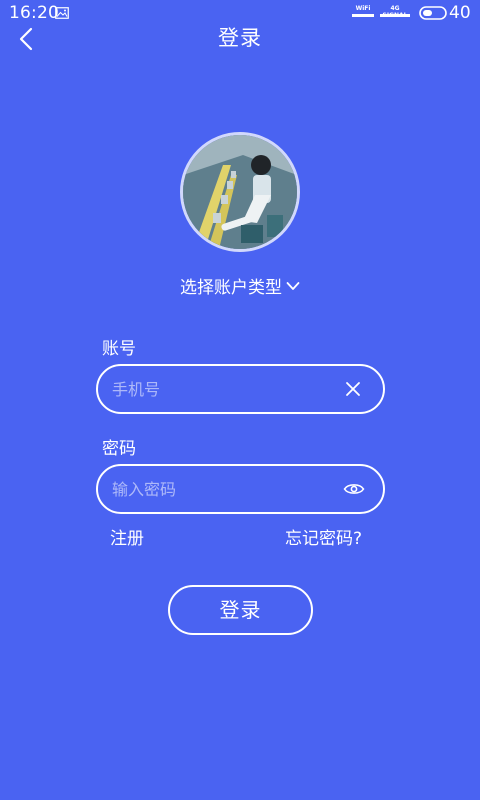 Image resolution: width=480 pixels, height=800 pixels. What do you see at coordinates (34, 13) in the screenshot?
I see `status-time: 16:20` at bounding box center [34, 13].